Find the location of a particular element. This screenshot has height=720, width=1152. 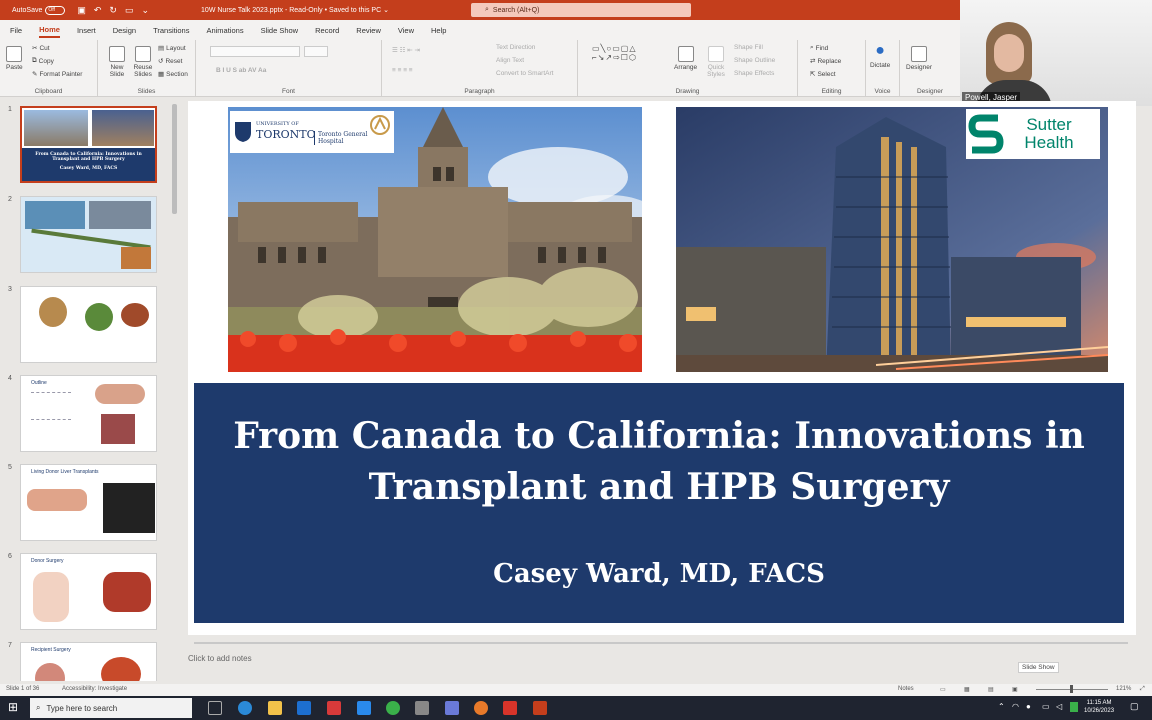

thumb-heading: Living Donor Liver Transplants is located at coordinates (65, 472).